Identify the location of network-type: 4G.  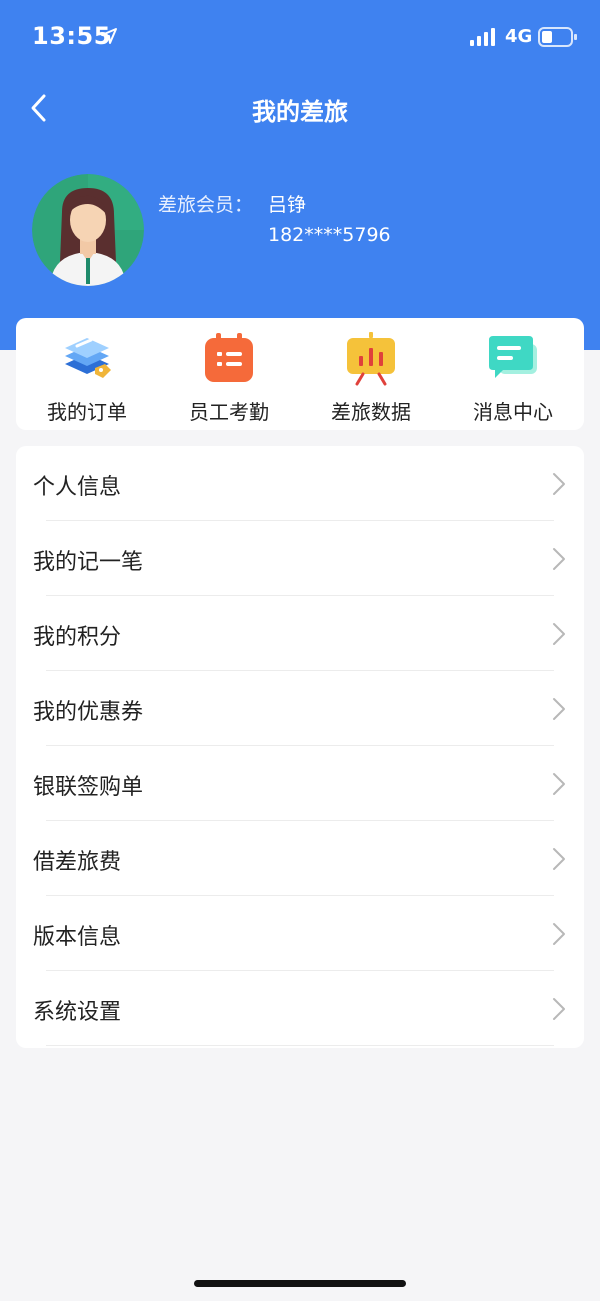
(519, 36).